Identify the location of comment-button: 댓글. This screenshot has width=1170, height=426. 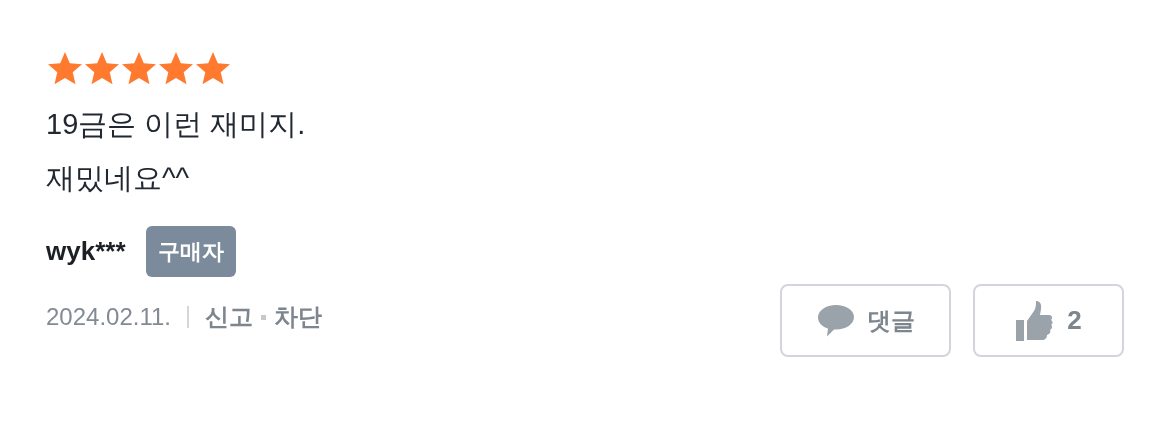
(865, 320).